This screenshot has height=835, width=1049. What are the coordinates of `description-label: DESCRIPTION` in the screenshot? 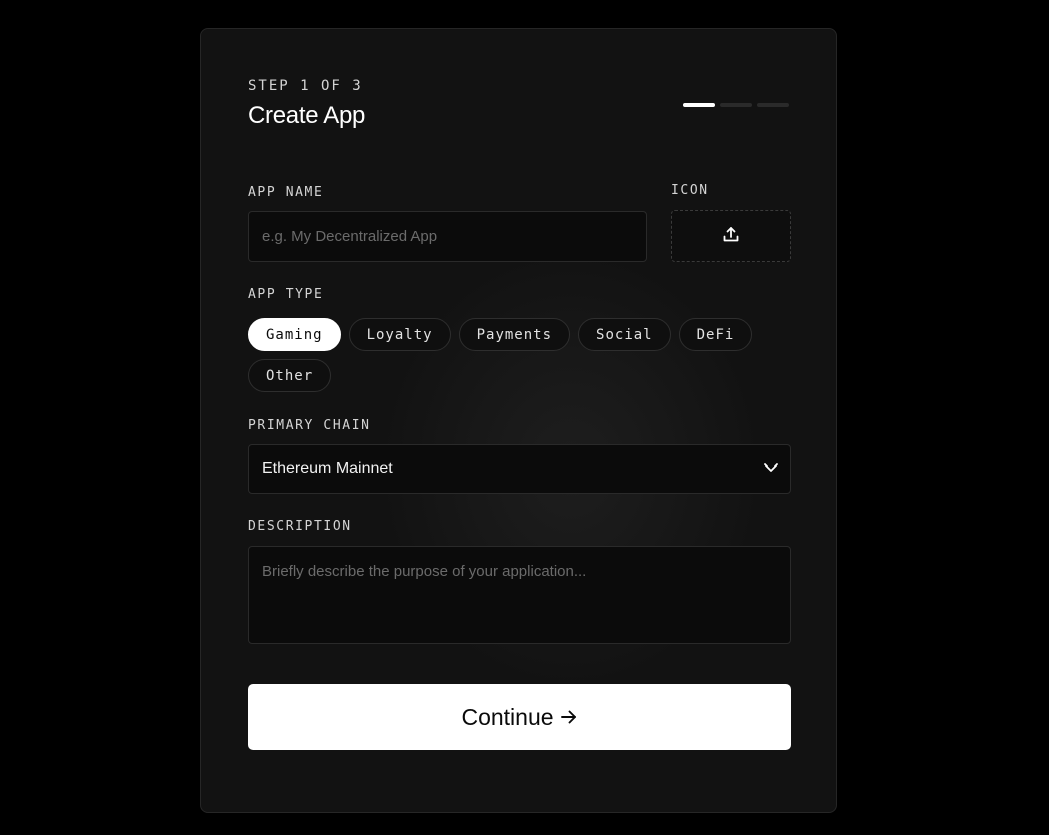 It's located at (300, 526).